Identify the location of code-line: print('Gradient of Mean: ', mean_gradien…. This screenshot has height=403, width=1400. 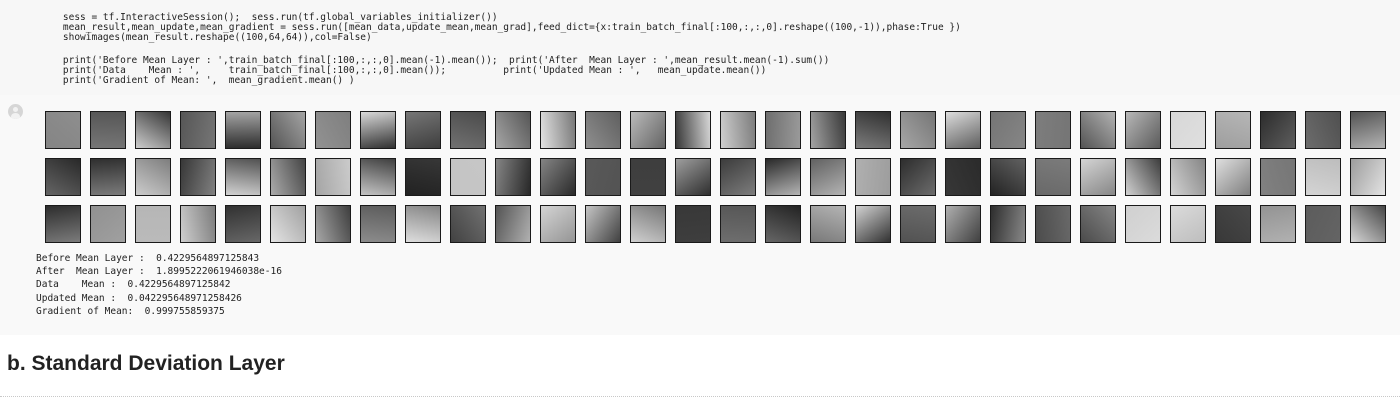
(197, 80).